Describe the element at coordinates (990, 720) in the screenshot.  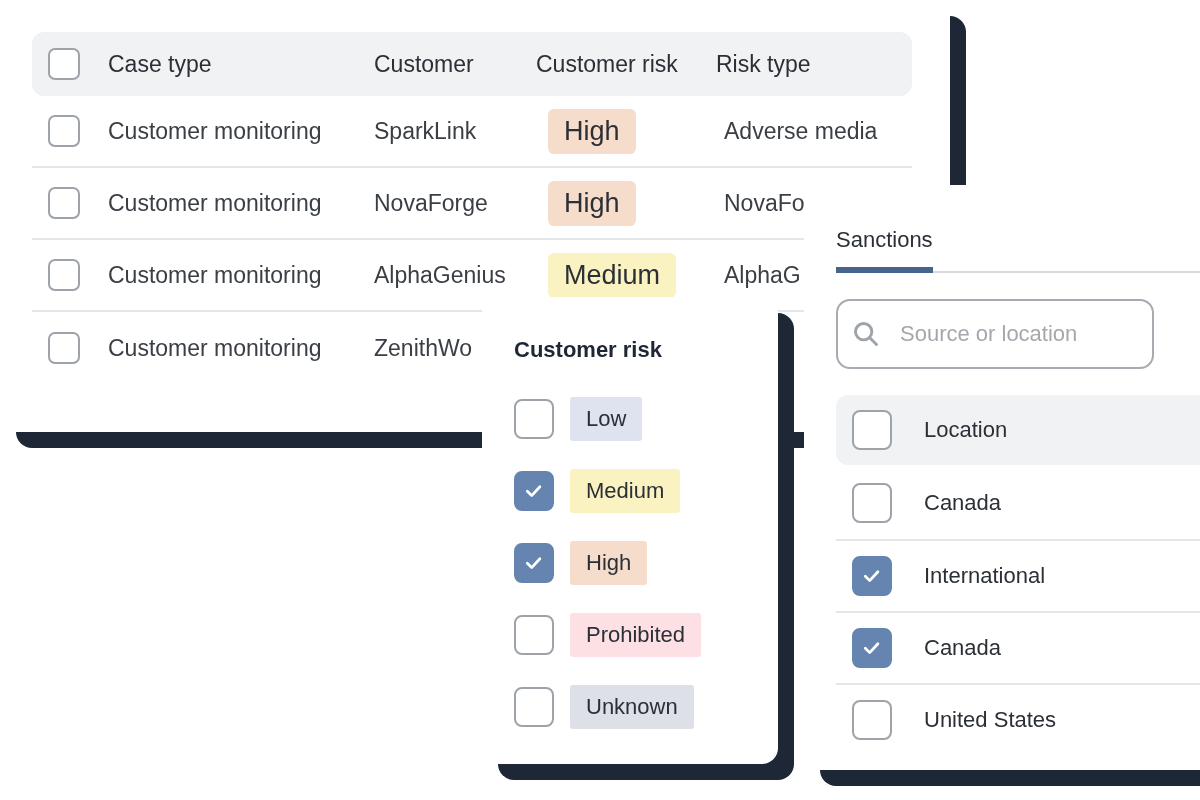
I see `item-label: United States` at that location.